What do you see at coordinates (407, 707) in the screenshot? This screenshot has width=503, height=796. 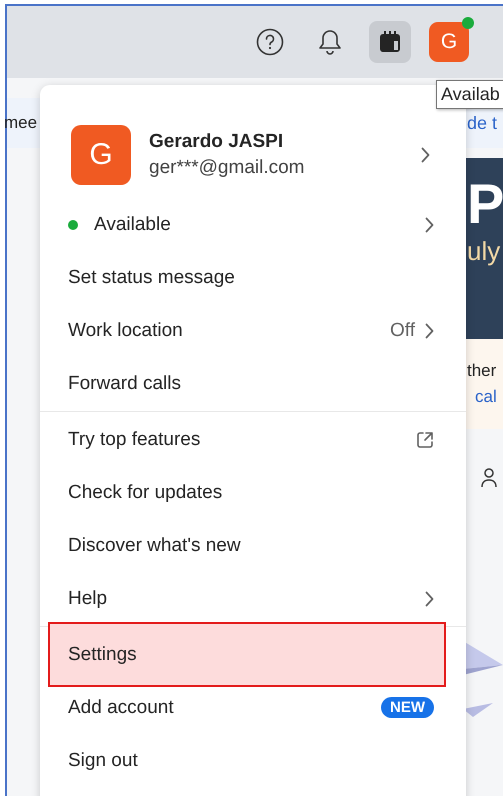 I see `new-badge: NEW` at bounding box center [407, 707].